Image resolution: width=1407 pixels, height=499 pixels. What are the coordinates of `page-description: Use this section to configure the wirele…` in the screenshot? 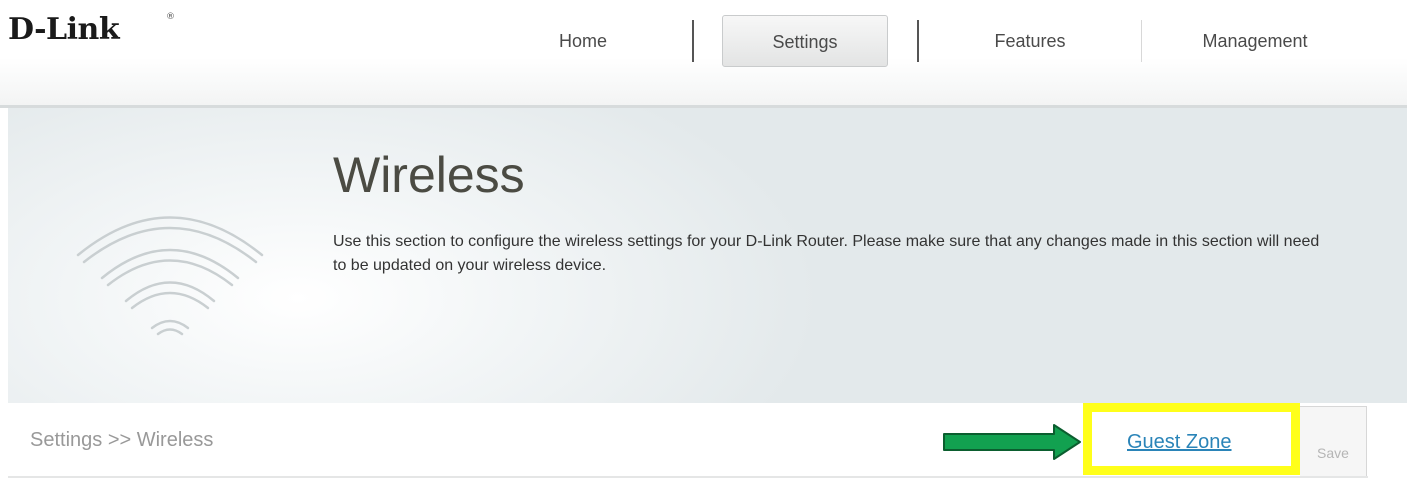 It's located at (826, 253).